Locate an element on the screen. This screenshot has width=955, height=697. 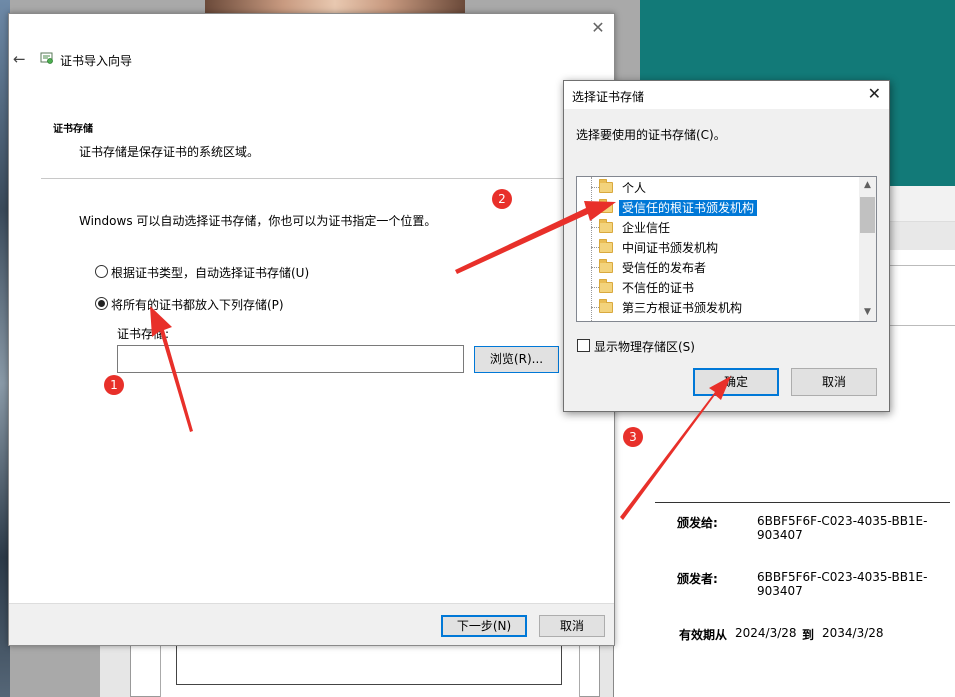
show-physical-label: 显示物理存储区(S) is located at coordinates (644, 346).